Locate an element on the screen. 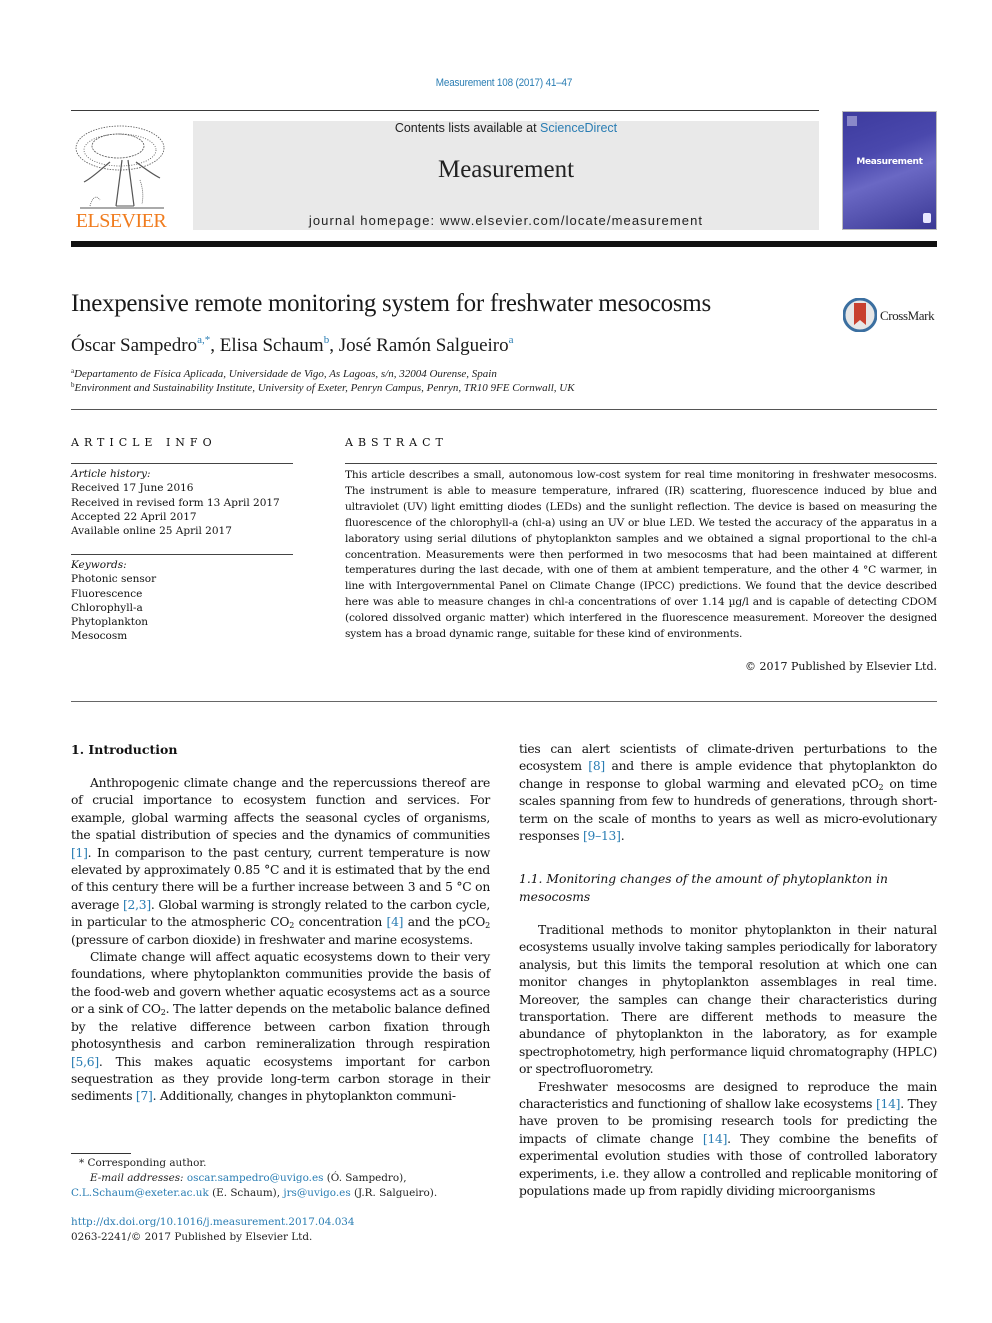 The image size is (992, 1323). abstract-copyright: © 2017 Published by Elsevier Ltd. is located at coordinates (840, 666).